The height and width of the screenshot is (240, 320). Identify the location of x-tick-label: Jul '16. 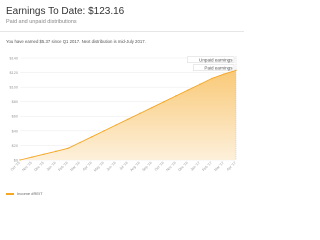
(124, 166).